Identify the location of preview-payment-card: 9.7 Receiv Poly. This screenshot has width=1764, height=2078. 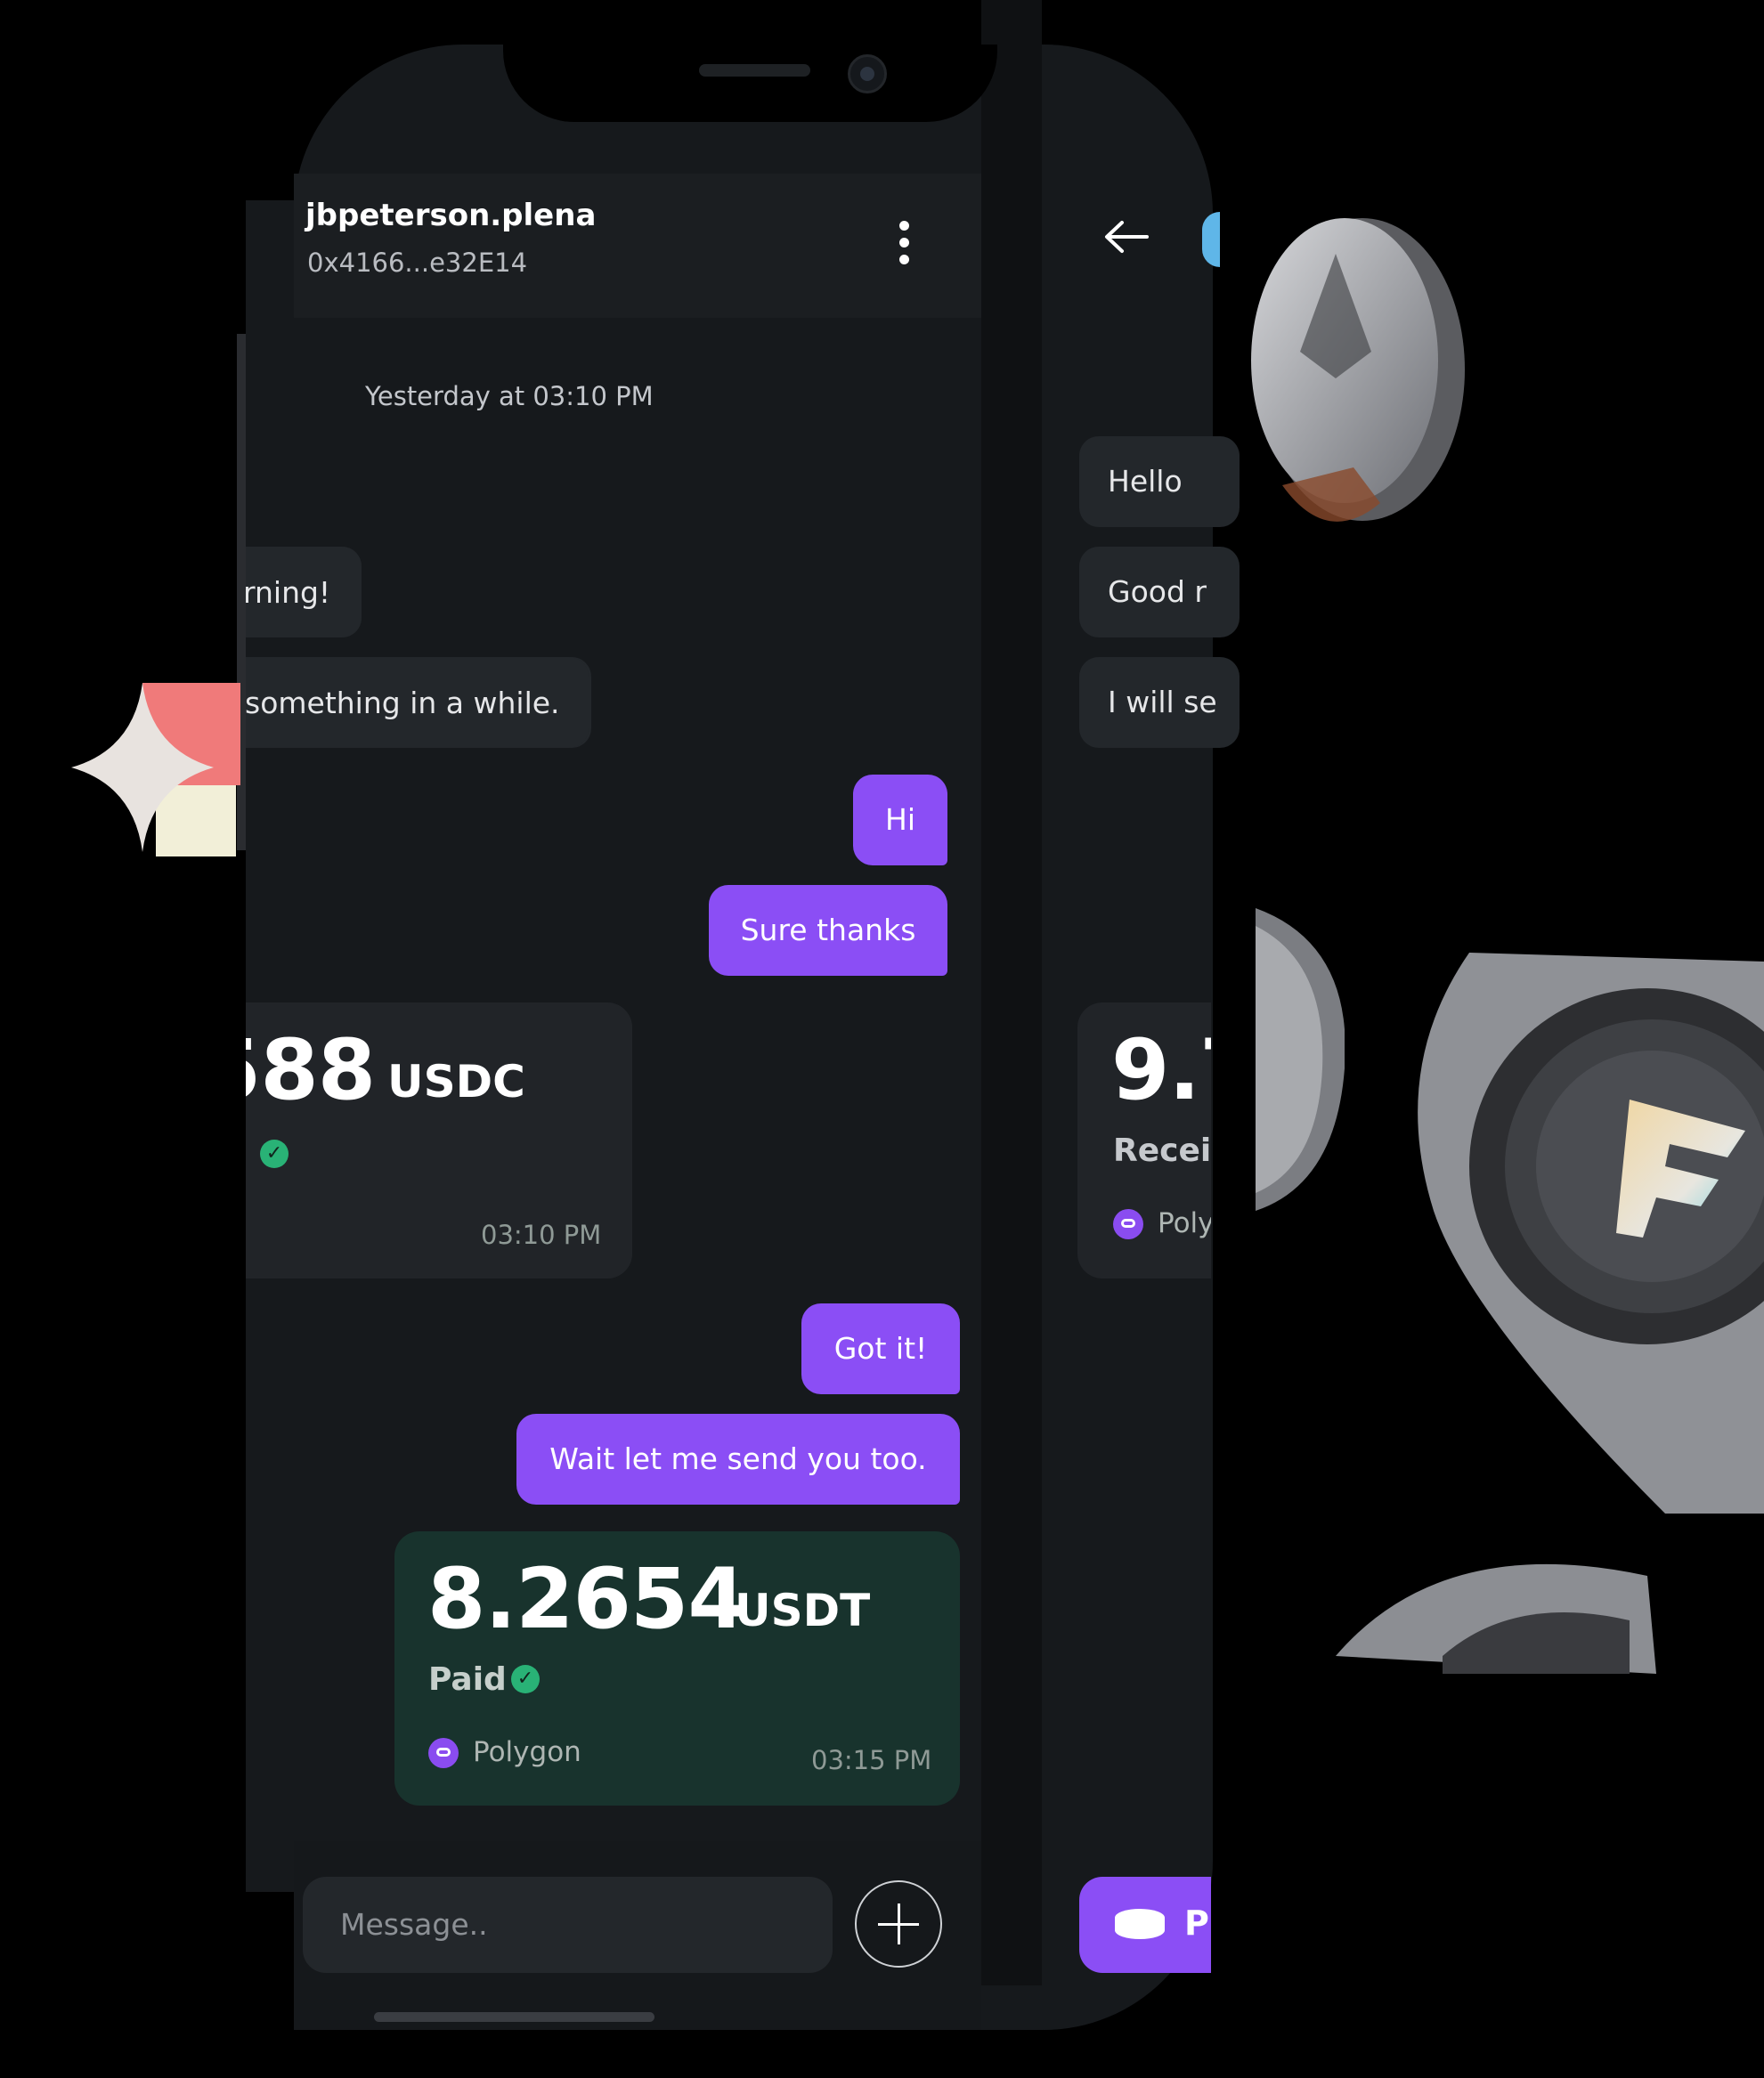
(1144, 1140).